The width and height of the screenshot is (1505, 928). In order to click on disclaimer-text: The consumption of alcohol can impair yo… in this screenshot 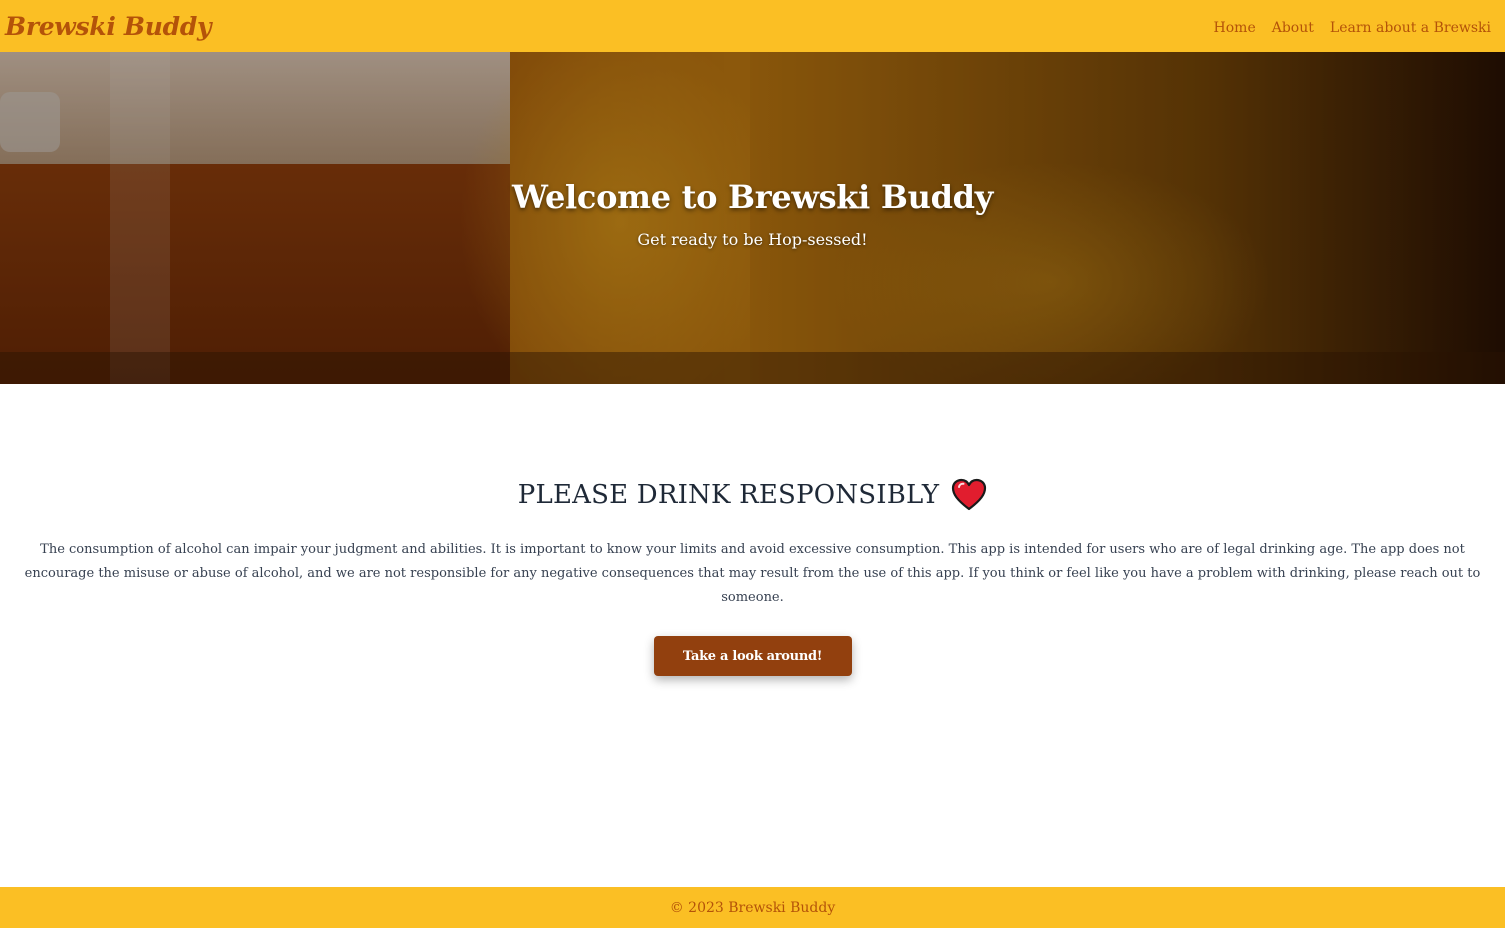, I will do `click(752, 573)`.